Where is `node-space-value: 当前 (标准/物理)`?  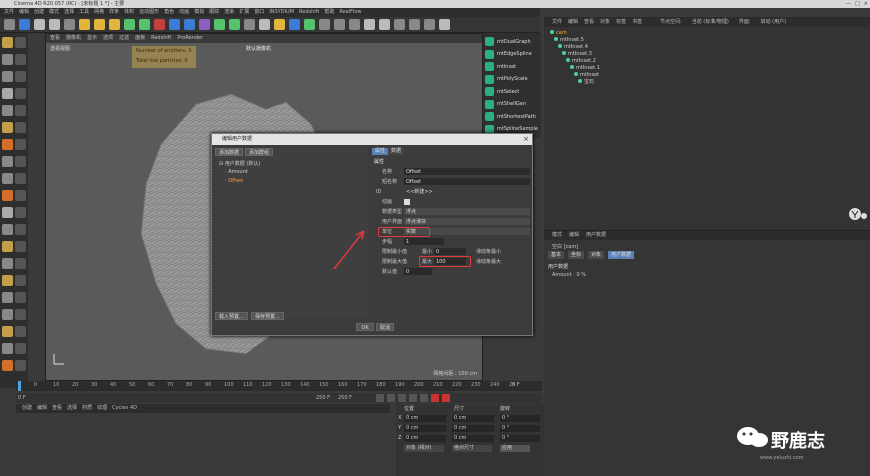 node-space-value: 当前 (标准/物理) is located at coordinates (710, 22).